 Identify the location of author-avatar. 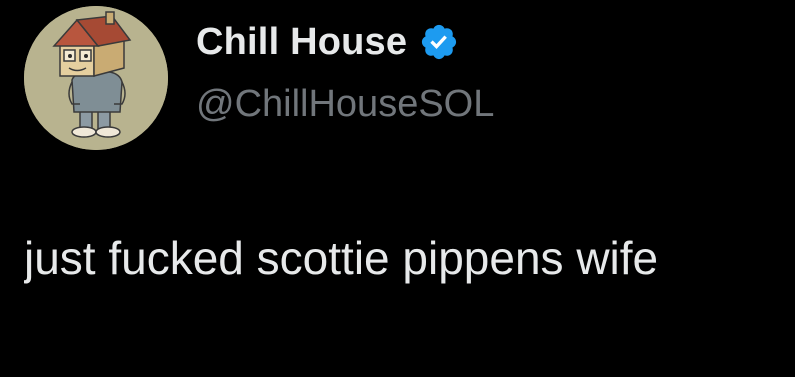
(96, 78).